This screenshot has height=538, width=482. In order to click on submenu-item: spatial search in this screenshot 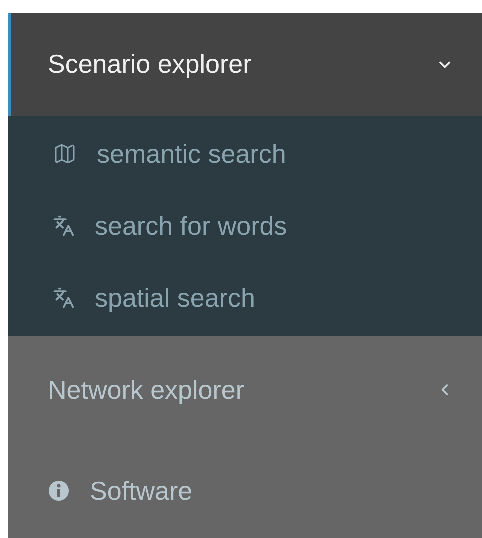, I will do `click(245, 298)`.